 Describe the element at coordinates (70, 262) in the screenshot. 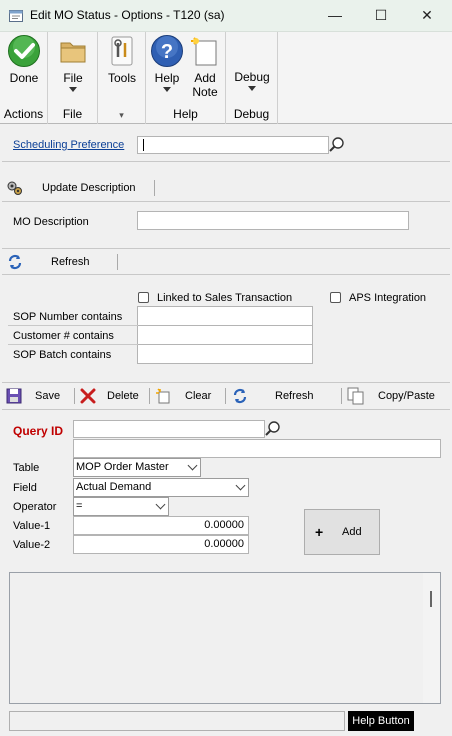

I see `refresh-top-label: Refresh` at that location.